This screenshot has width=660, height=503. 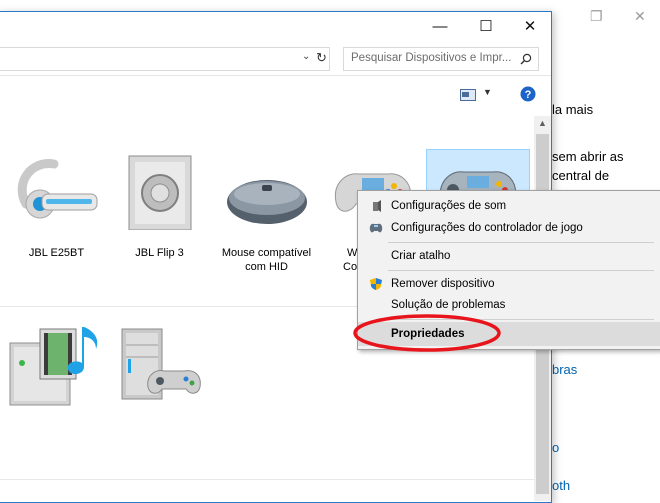 I want to click on menu-item-remove-device: Remover dispositivo, so click(x=509, y=284).